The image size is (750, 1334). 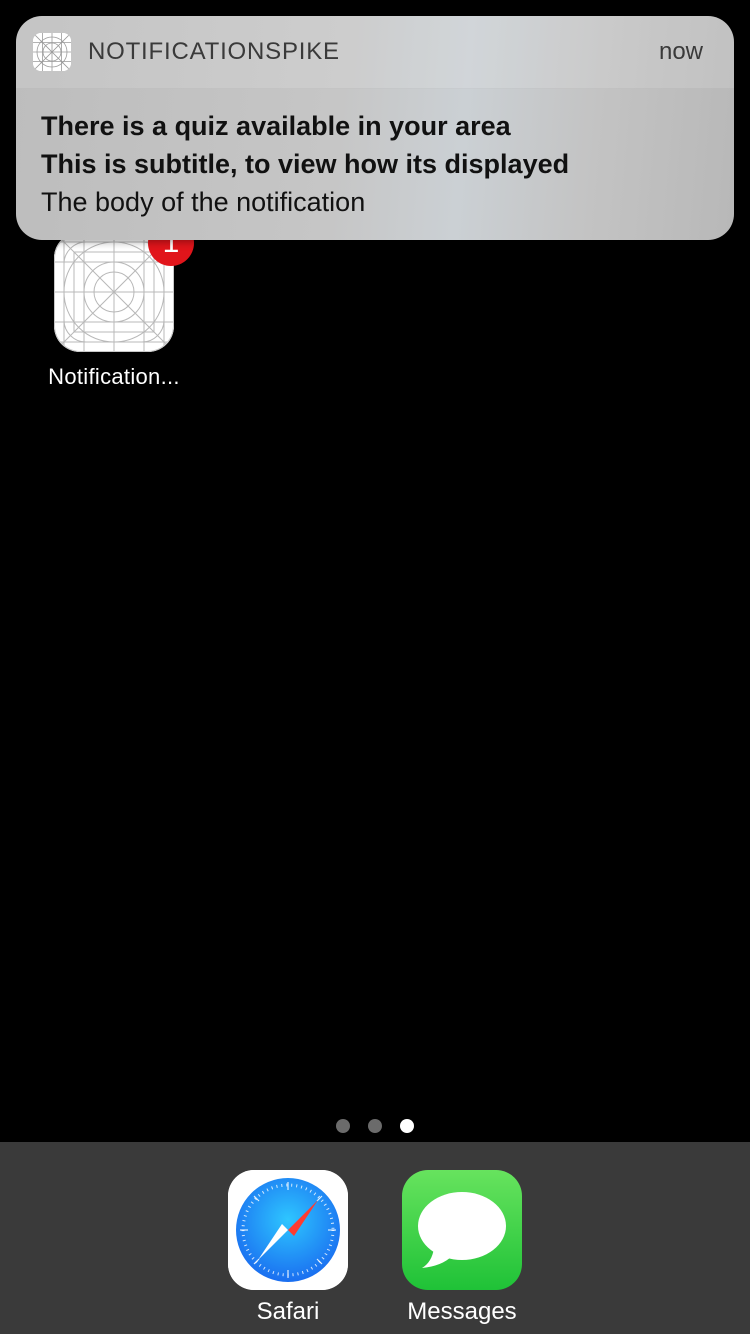 I want to click on page-dot-active, so click(x=407, y=1126).